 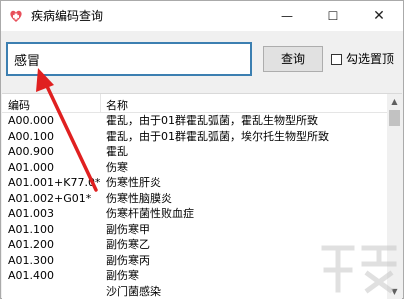 I want to click on table-row: A00.000 霍乱，由于01群霍乱弧菌，霍乱生物型所致, so click(x=194, y=121).